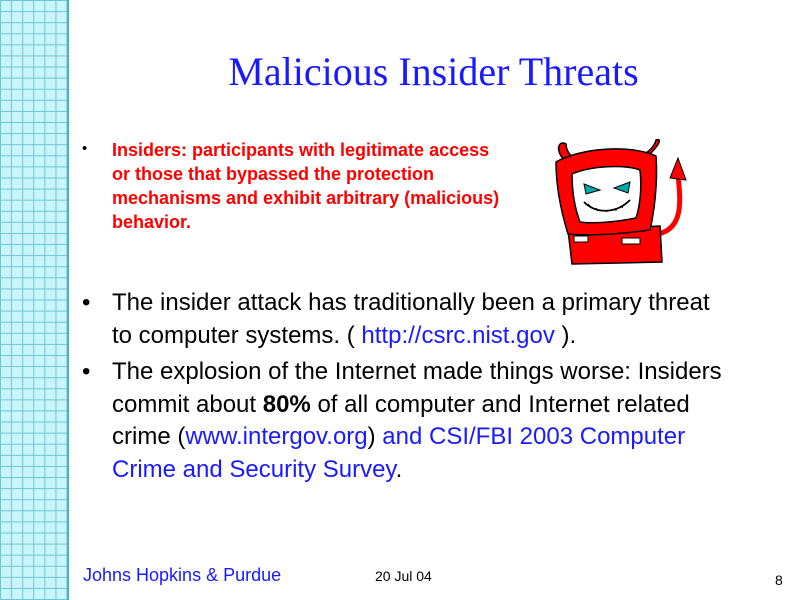 The image size is (800, 600). Describe the element at coordinates (371, 436) in the screenshot. I see `text-segment: )` at that location.